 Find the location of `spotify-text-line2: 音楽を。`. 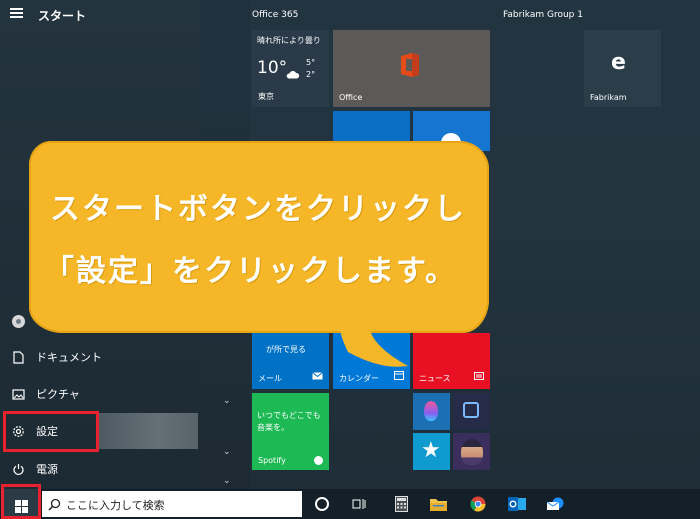

spotify-text-line2: 音楽を。 is located at coordinates (273, 427).